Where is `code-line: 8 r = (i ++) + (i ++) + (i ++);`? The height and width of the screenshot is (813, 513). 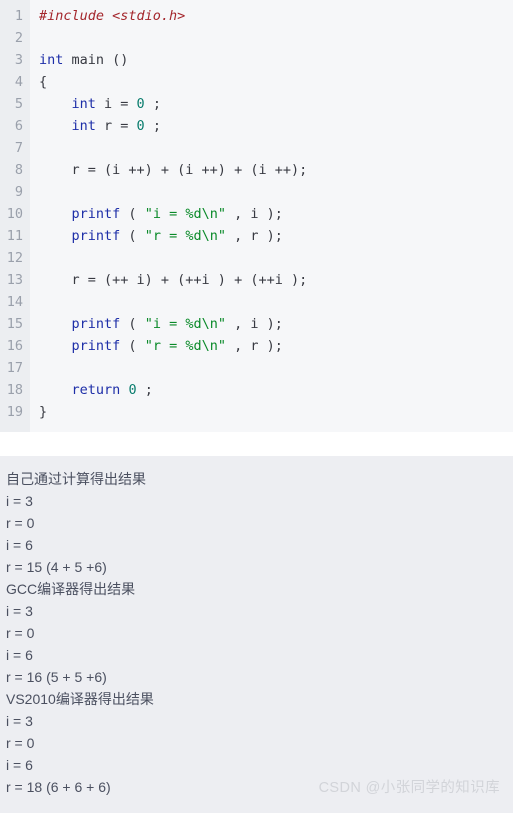 code-line: 8 r = (i ++) + (i ++) + (i ++); is located at coordinates (256, 170).